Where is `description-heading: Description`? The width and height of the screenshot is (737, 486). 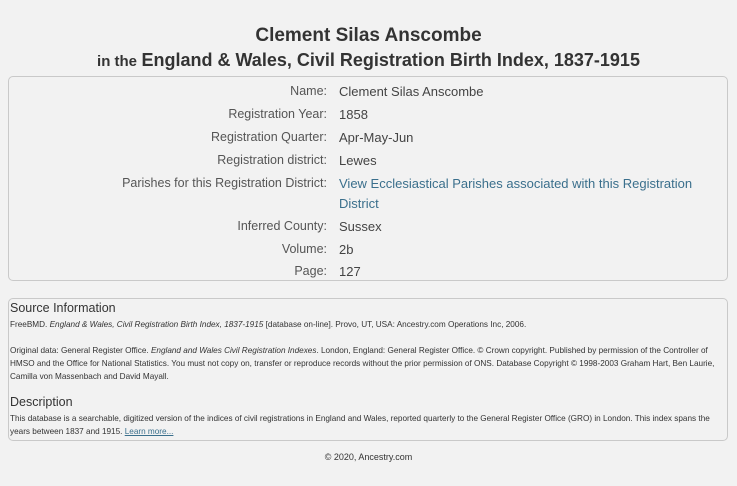
description-heading: Description is located at coordinates (41, 402).